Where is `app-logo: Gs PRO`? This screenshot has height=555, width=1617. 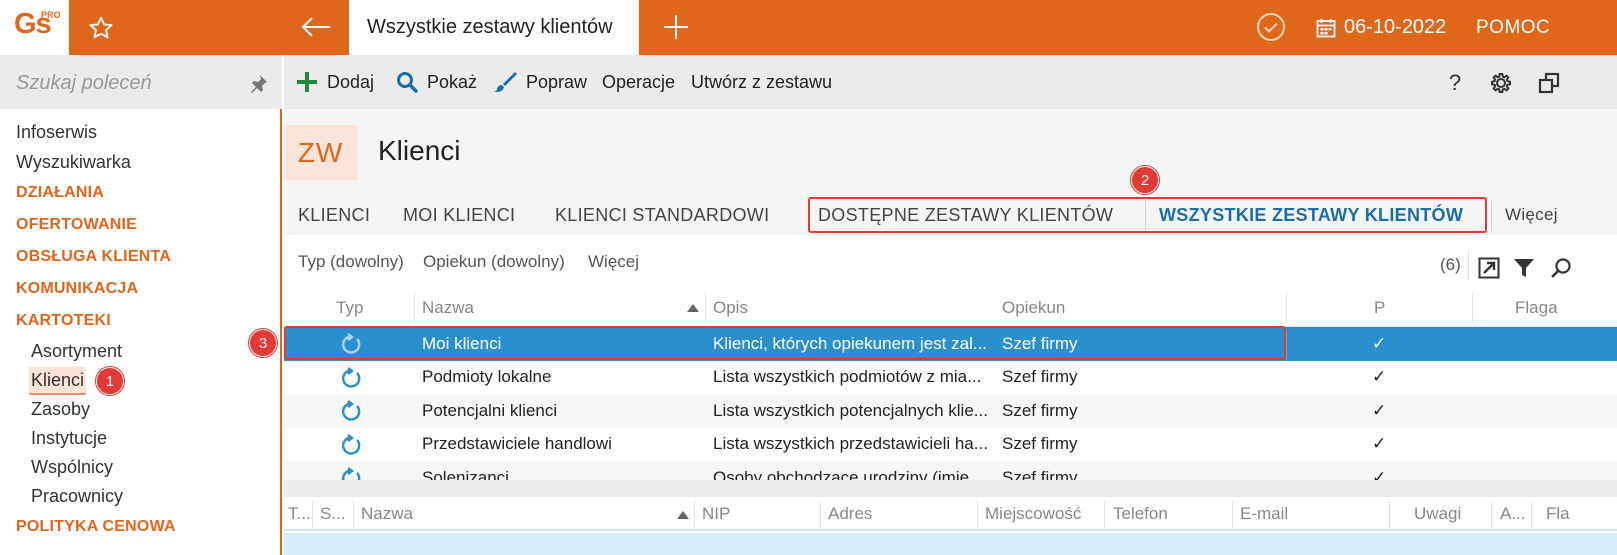 app-logo: Gs PRO is located at coordinates (34, 27).